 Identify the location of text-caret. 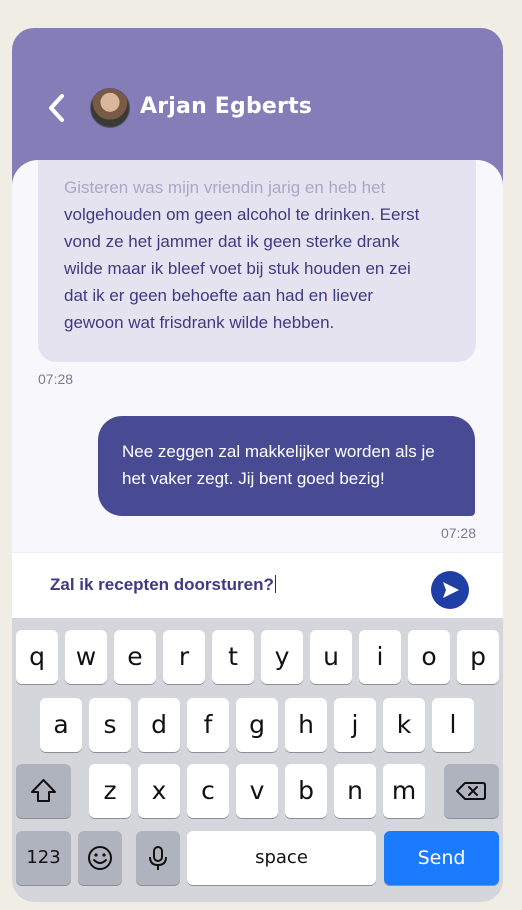
(275, 584).